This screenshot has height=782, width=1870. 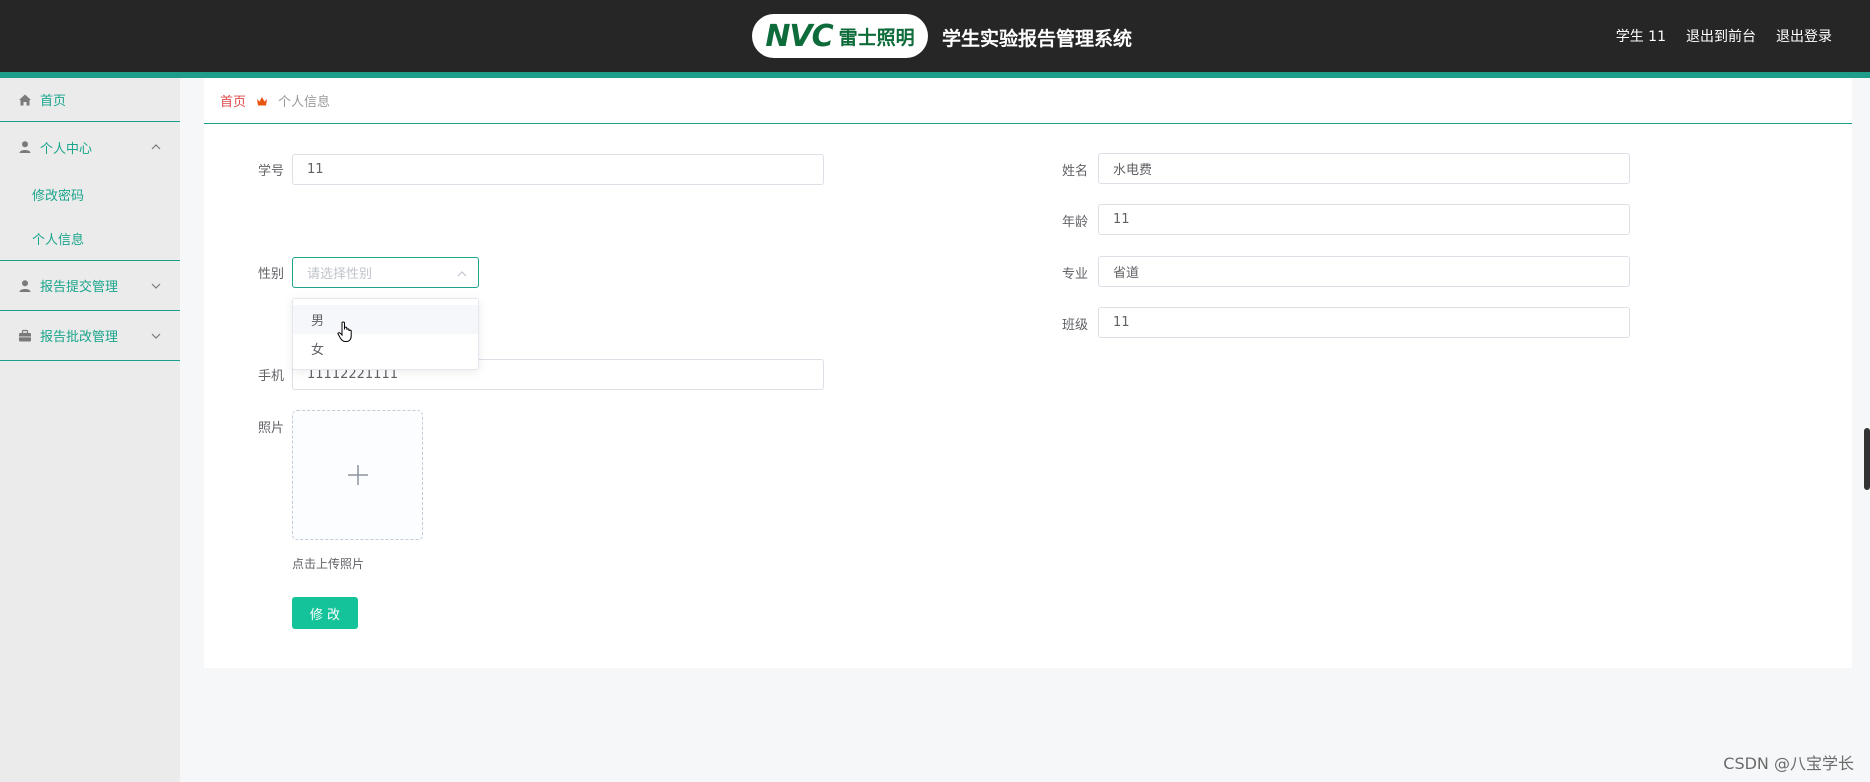 I want to click on gender-dropdown: 男 女, so click(x=385, y=334).